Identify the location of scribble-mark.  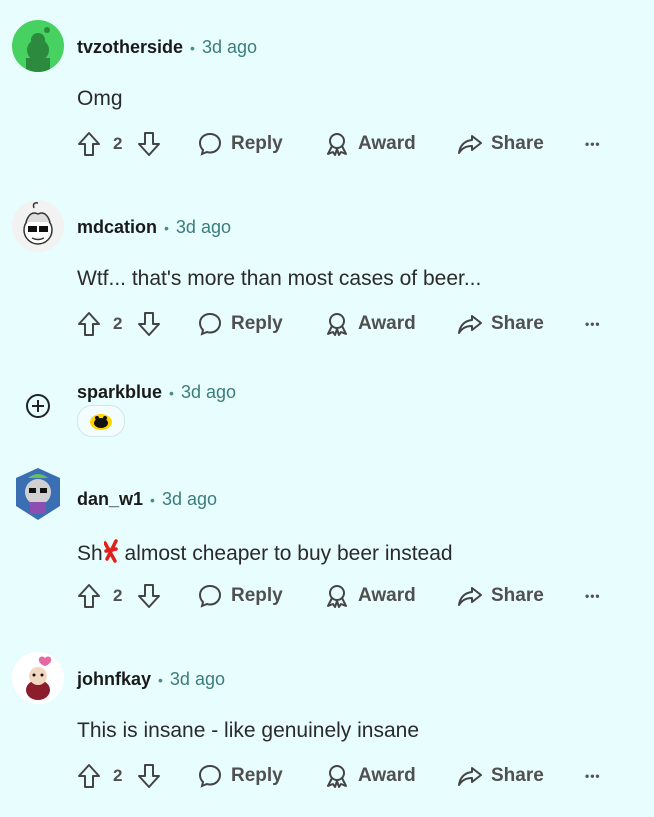
(110, 551).